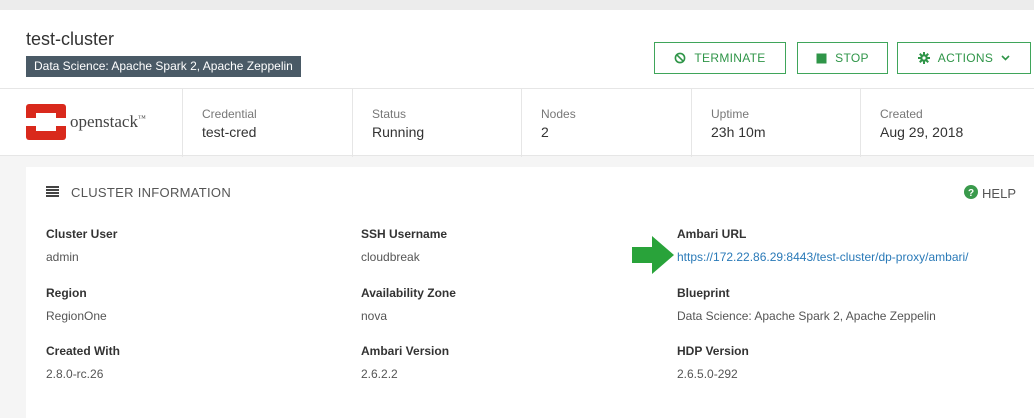 The image size is (1034, 418). I want to click on availability-zone-value: nova, so click(374, 316).